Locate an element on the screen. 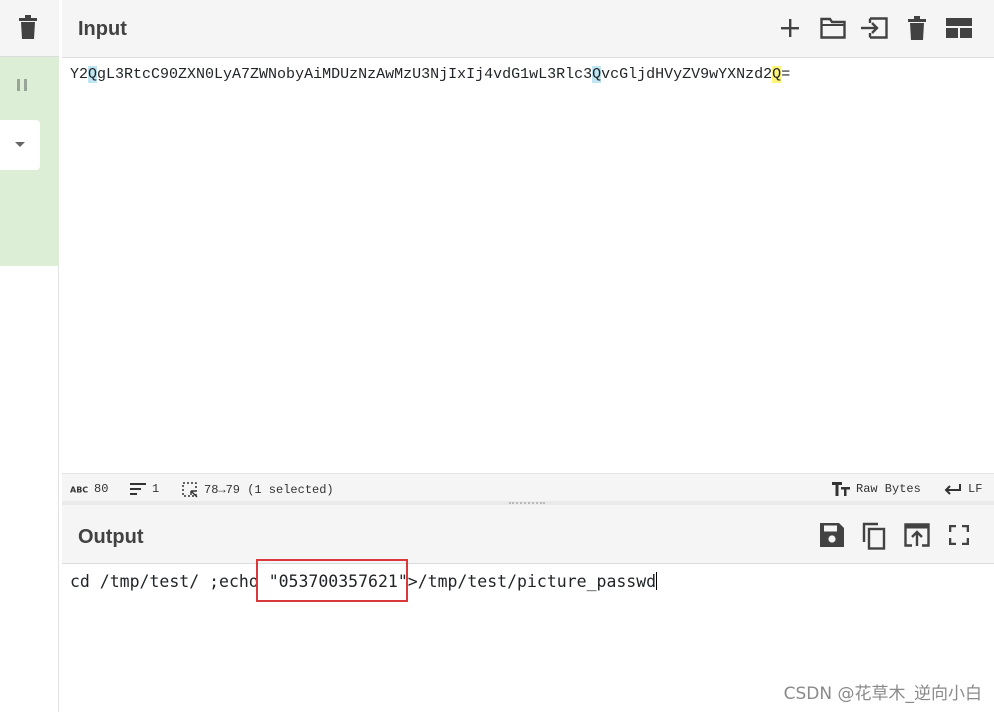 Image resolution: width=994 pixels, height=712 pixels. add-icon is located at coordinates (790, 28).